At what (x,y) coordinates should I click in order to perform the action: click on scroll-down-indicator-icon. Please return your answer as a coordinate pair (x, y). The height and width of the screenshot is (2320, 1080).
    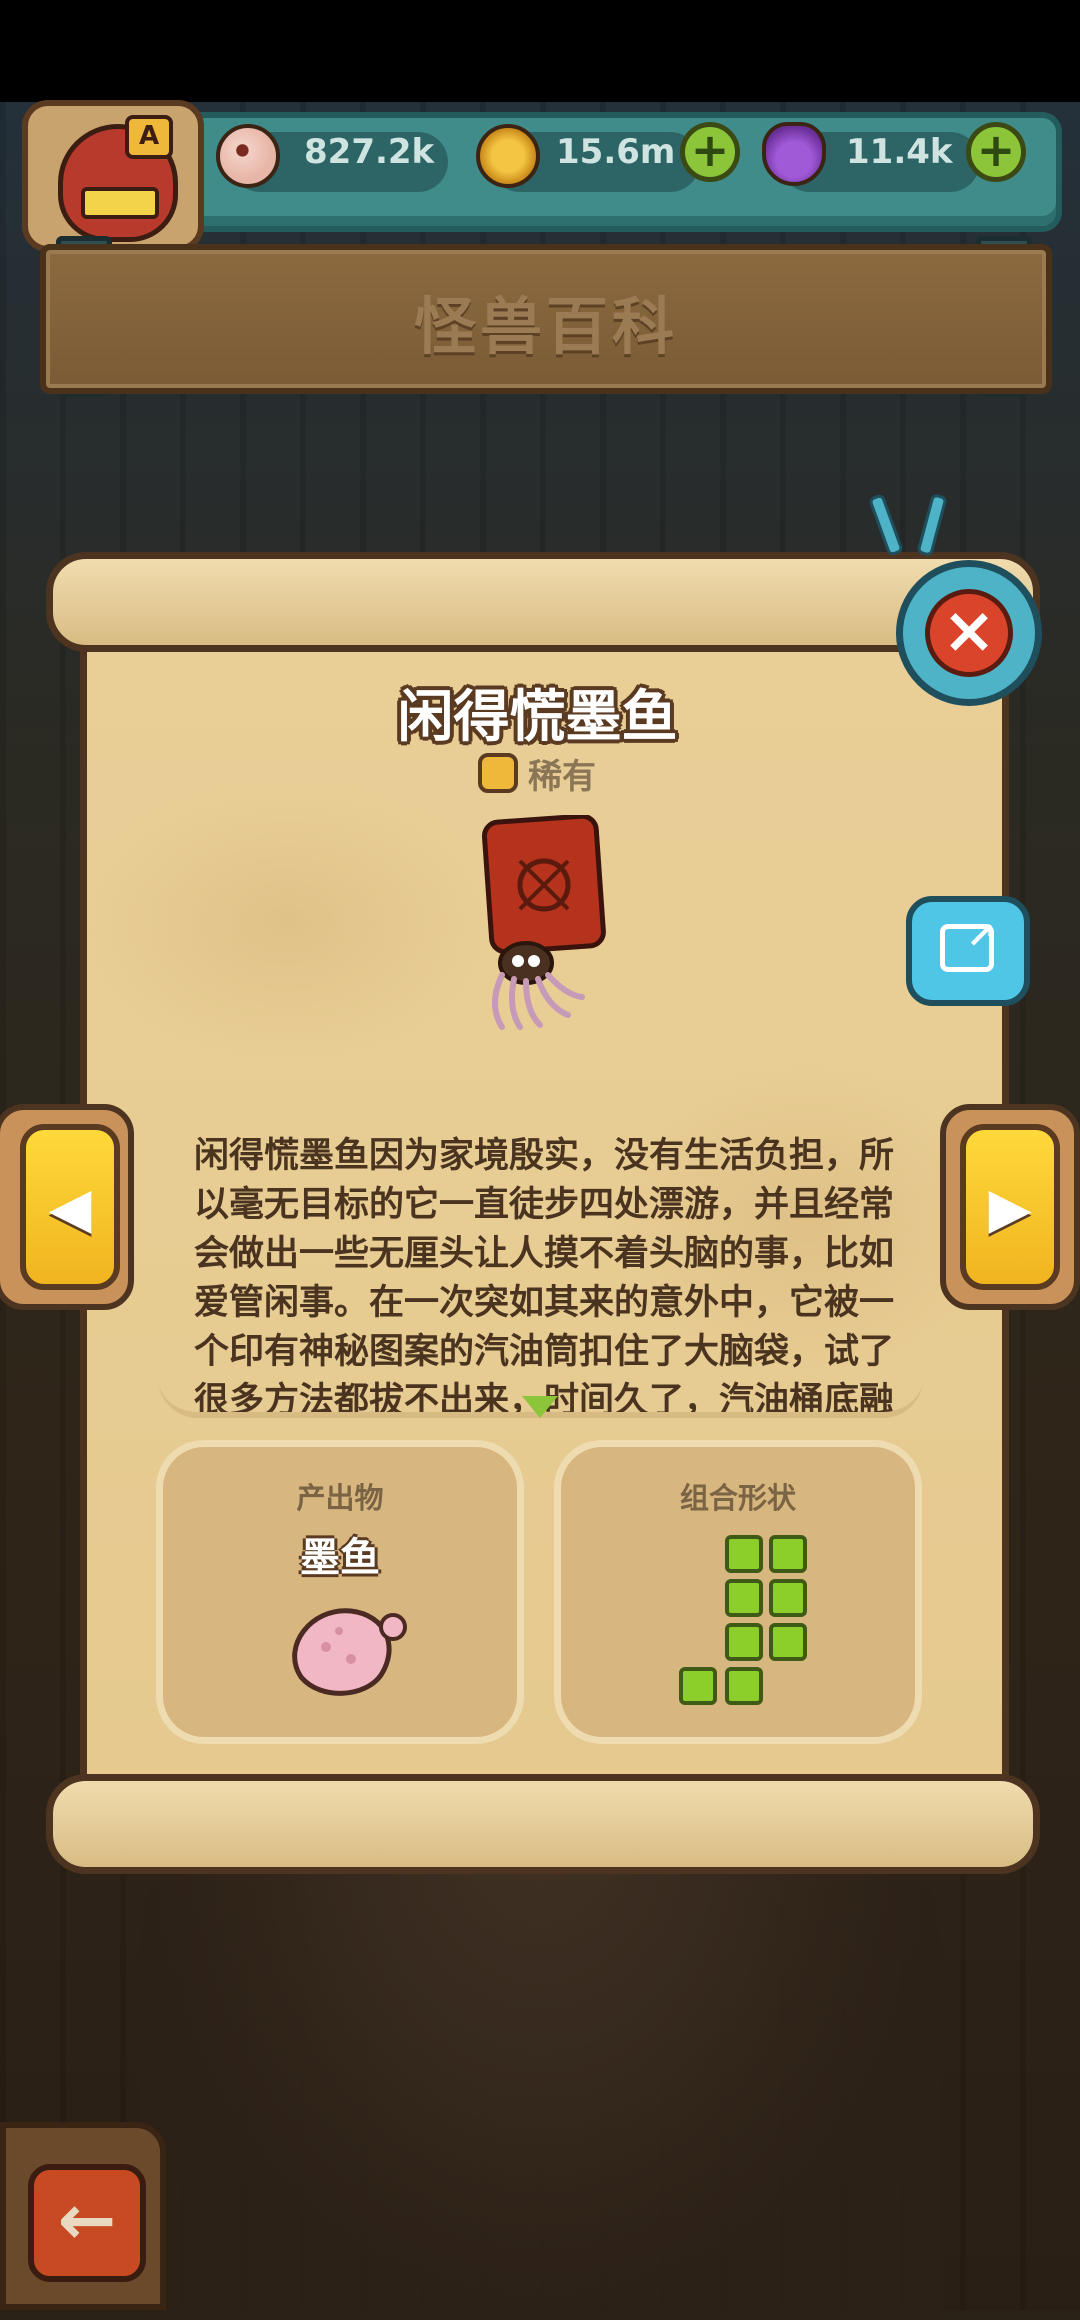
    Looking at the image, I should click on (540, 1407).